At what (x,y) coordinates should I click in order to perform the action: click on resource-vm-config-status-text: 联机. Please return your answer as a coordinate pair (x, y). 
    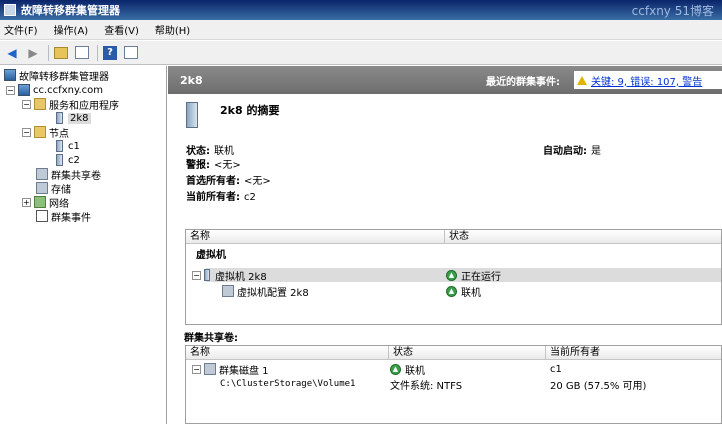
    Looking at the image, I should click on (471, 293).